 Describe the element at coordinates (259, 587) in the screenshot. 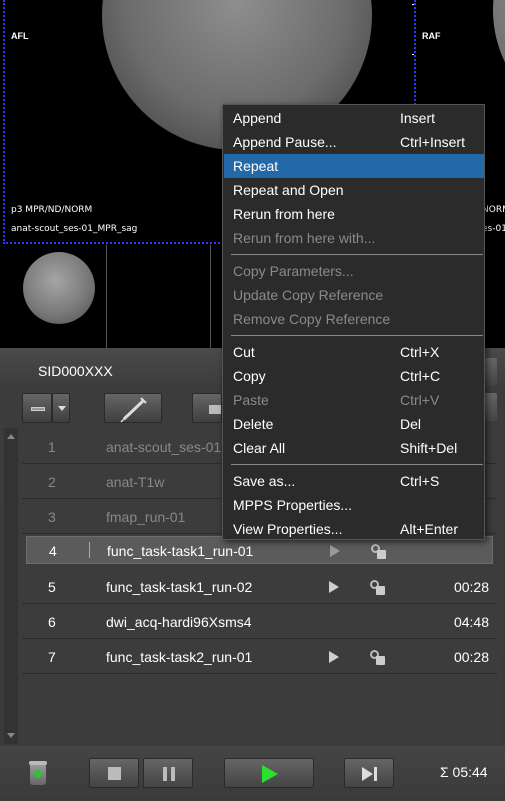

I see `list-item: 5 func_task-task1_run-02 00:28` at that location.